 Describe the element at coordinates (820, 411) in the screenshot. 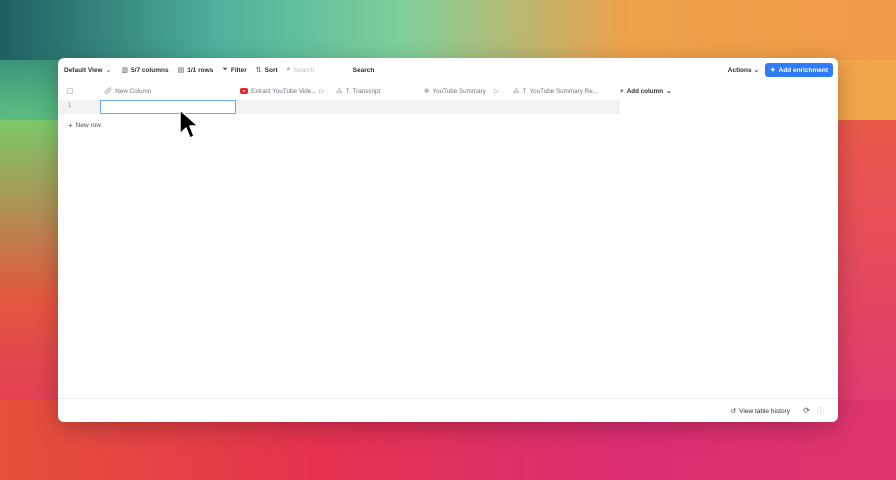

I see `info-icon: ⓘ` at that location.